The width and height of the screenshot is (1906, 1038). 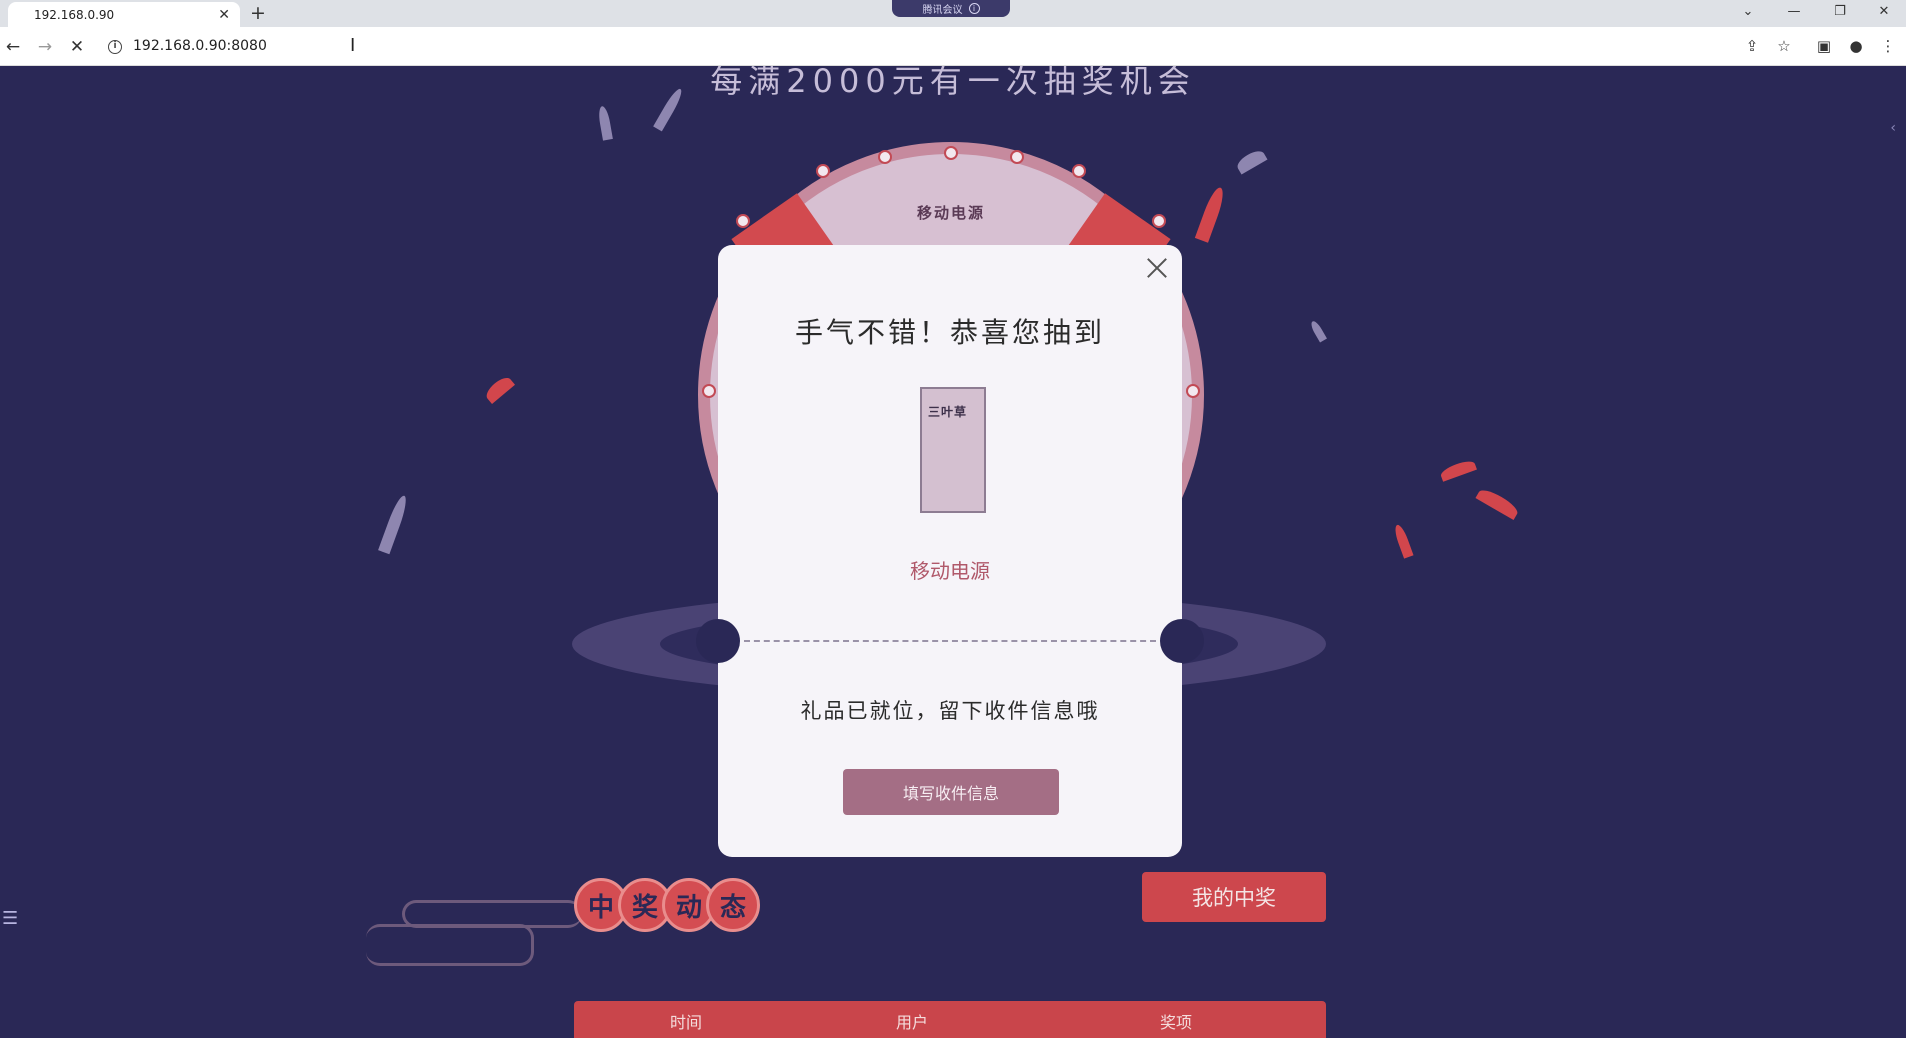 I want to click on info-icon: i, so click(x=974, y=8).